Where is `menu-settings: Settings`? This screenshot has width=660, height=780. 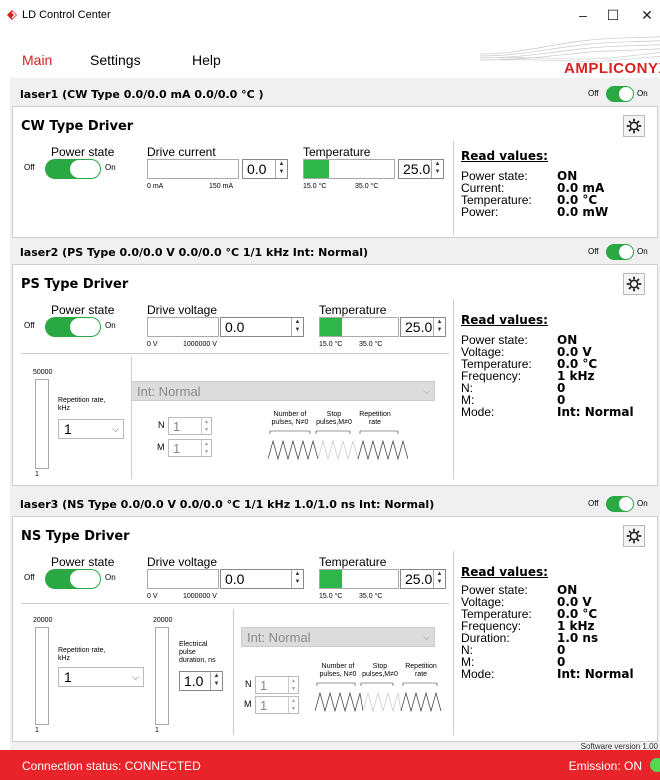 menu-settings: Settings is located at coordinates (115, 60).